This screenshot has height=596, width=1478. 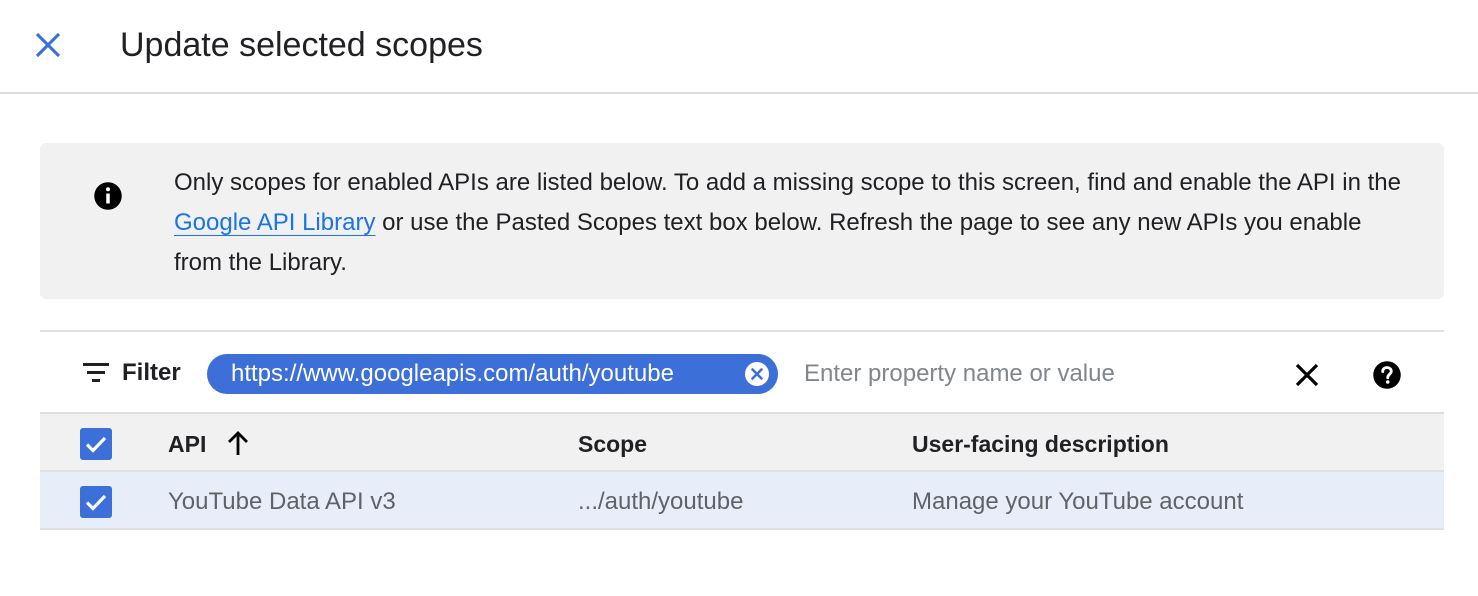 What do you see at coordinates (742, 443) in the screenshot?
I see `table-header: API Scope User-facing description` at bounding box center [742, 443].